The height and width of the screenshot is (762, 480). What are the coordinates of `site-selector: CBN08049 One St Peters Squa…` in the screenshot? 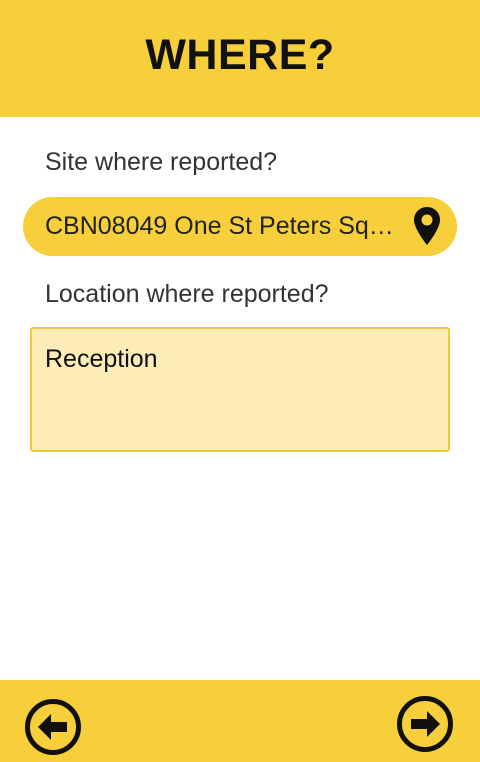 It's located at (240, 226).